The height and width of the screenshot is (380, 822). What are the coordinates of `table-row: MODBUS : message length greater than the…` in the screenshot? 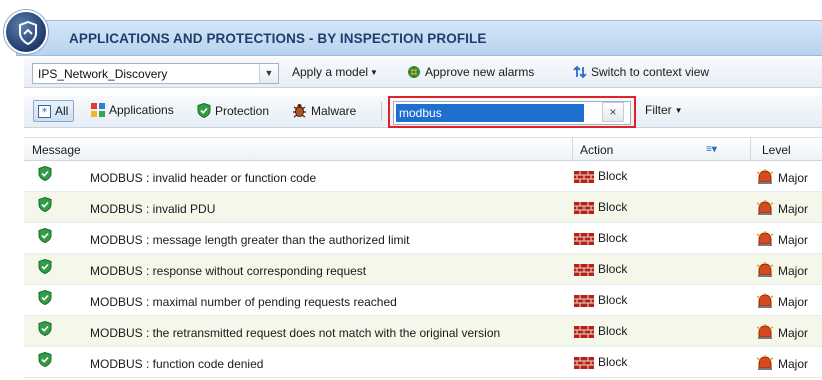 It's located at (423, 238).